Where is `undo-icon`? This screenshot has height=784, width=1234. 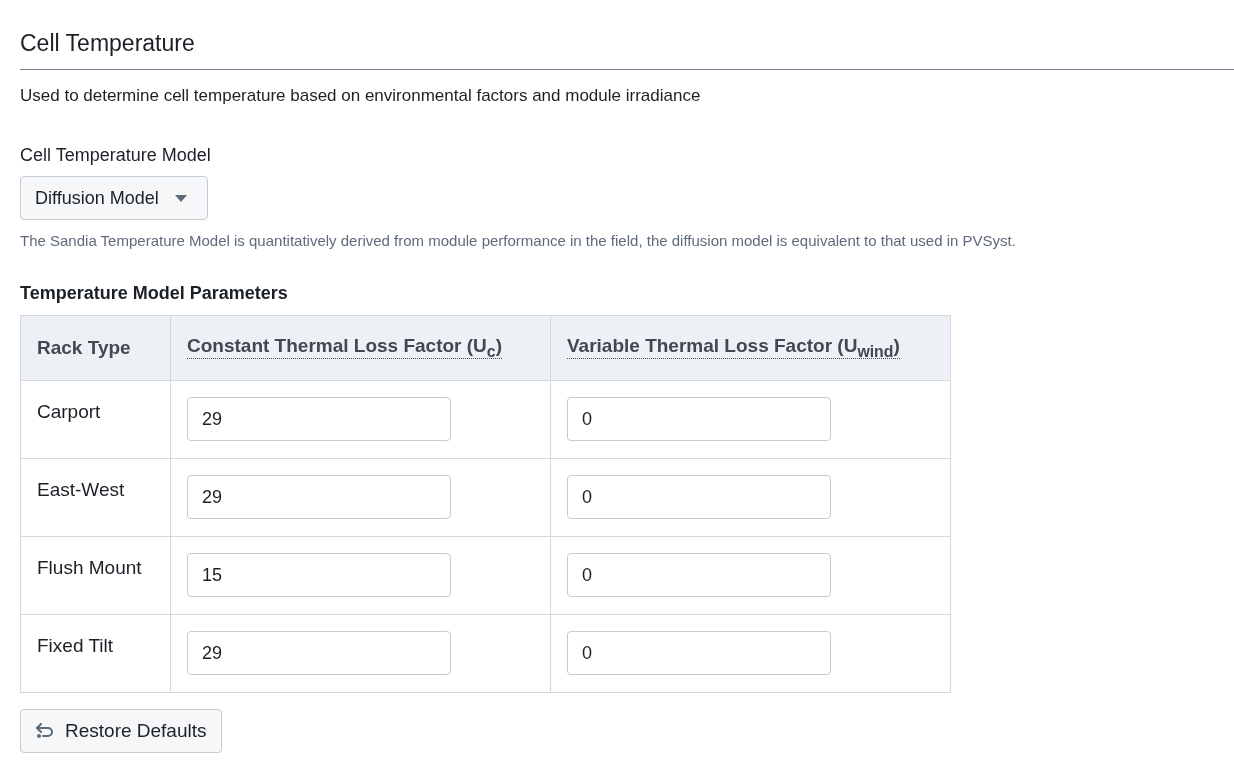
undo-icon is located at coordinates (45, 731).